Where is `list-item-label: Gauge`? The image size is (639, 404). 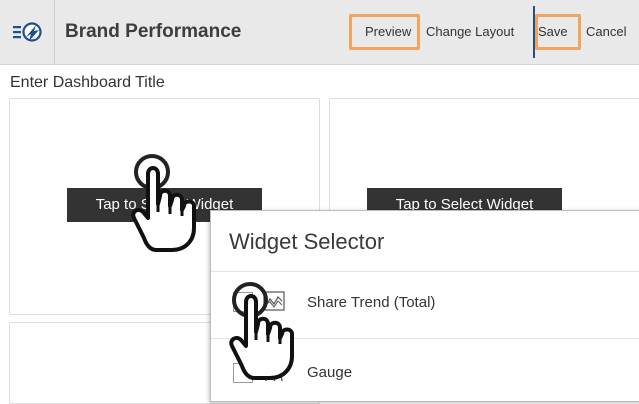
list-item-label: Gauge is located at coordinates (330, 372).